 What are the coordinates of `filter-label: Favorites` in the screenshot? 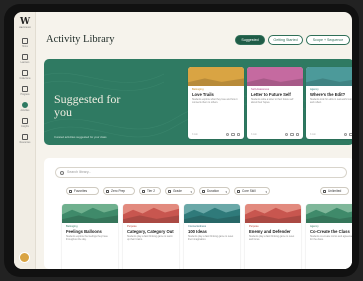 It's located at (81, 191).